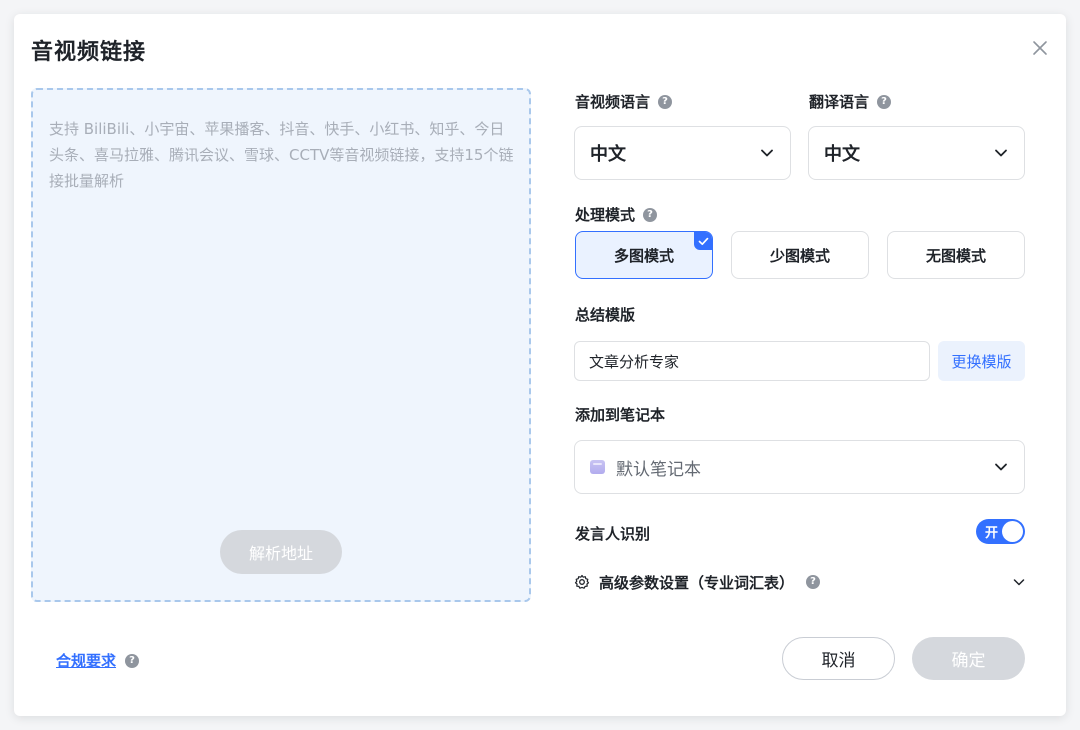 The image size is (1080, 730). Describe the element at coordinates (605, 215) in the screenshot. I see `process-mode-label-text: 处理模式` at that location.